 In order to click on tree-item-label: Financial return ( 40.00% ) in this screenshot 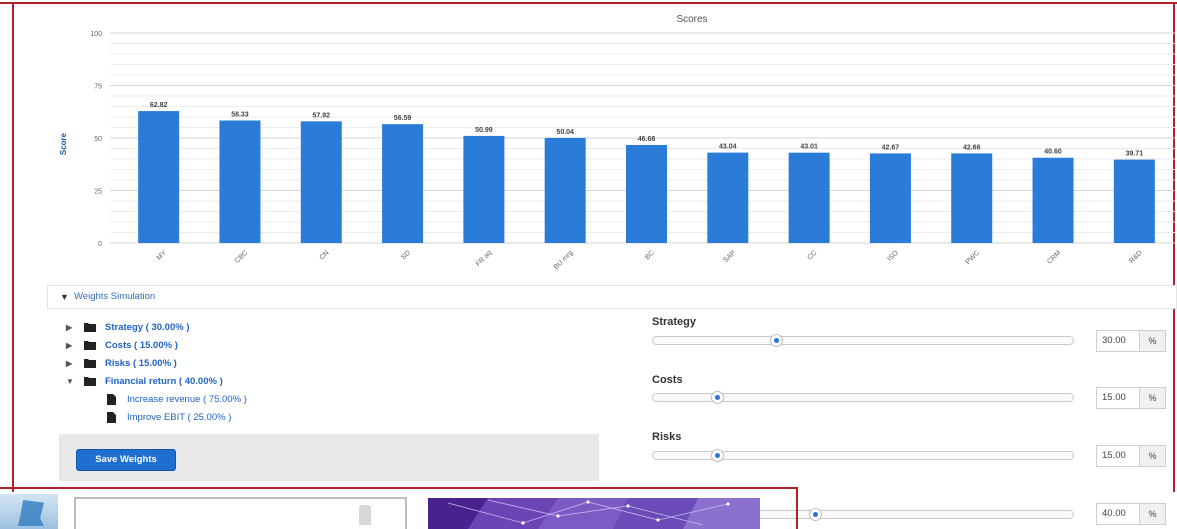, I will do `click(164, 381)`.